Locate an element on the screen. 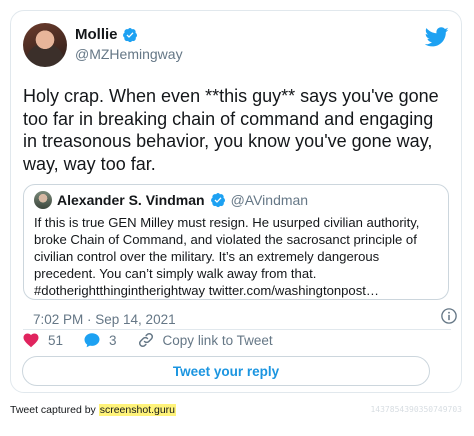  divider is located at coordinates (237, 329).